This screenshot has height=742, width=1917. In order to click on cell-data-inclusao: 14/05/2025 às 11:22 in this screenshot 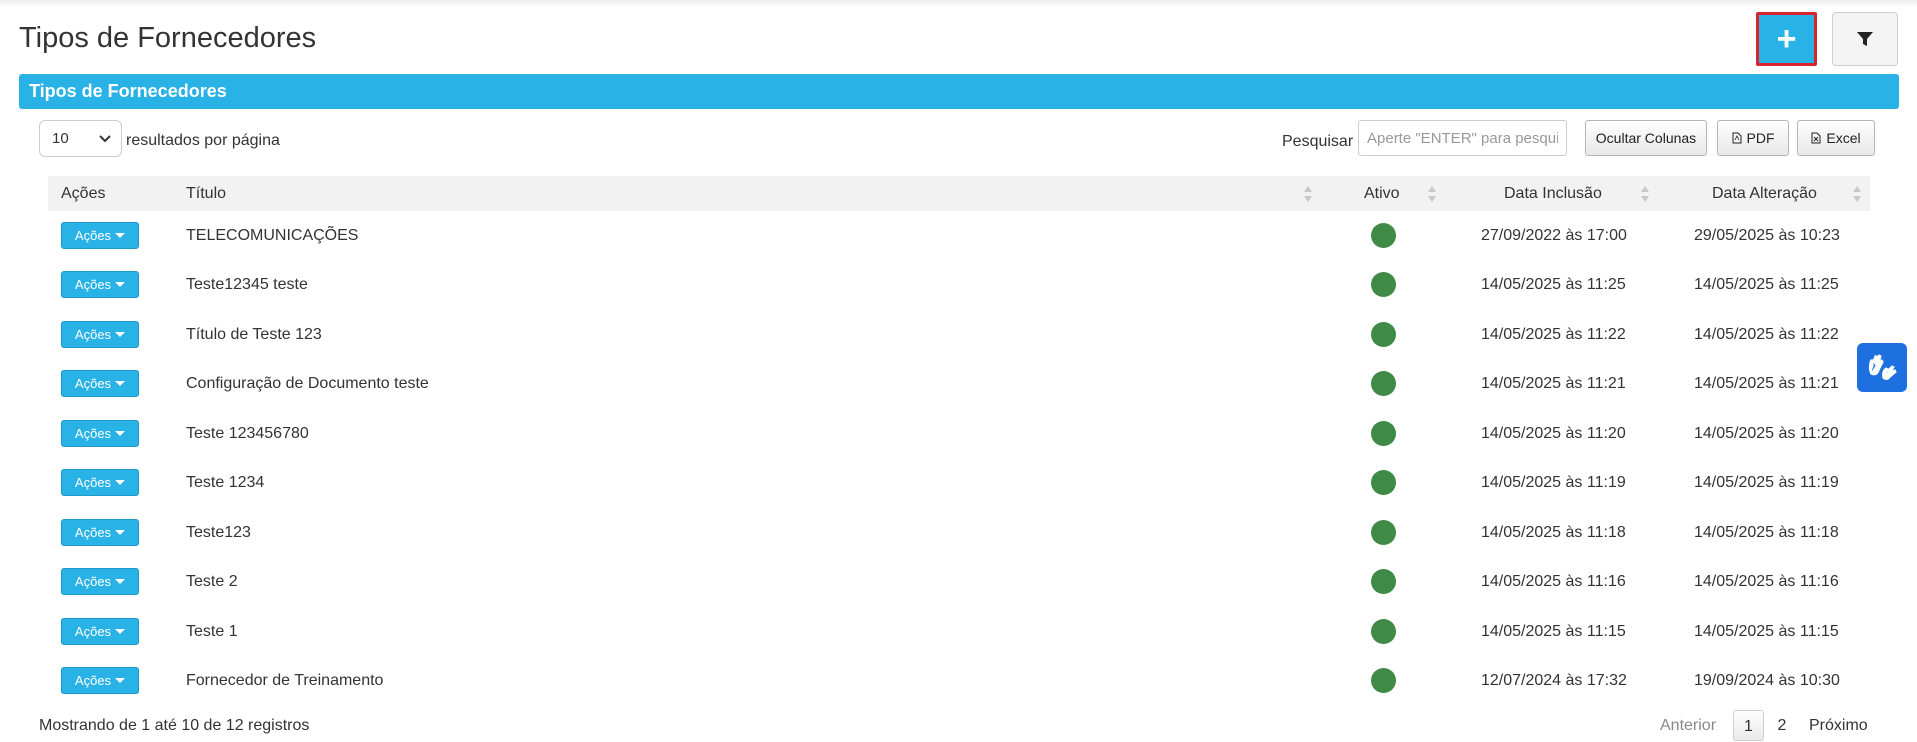, I will do `click(1553, 334)`.